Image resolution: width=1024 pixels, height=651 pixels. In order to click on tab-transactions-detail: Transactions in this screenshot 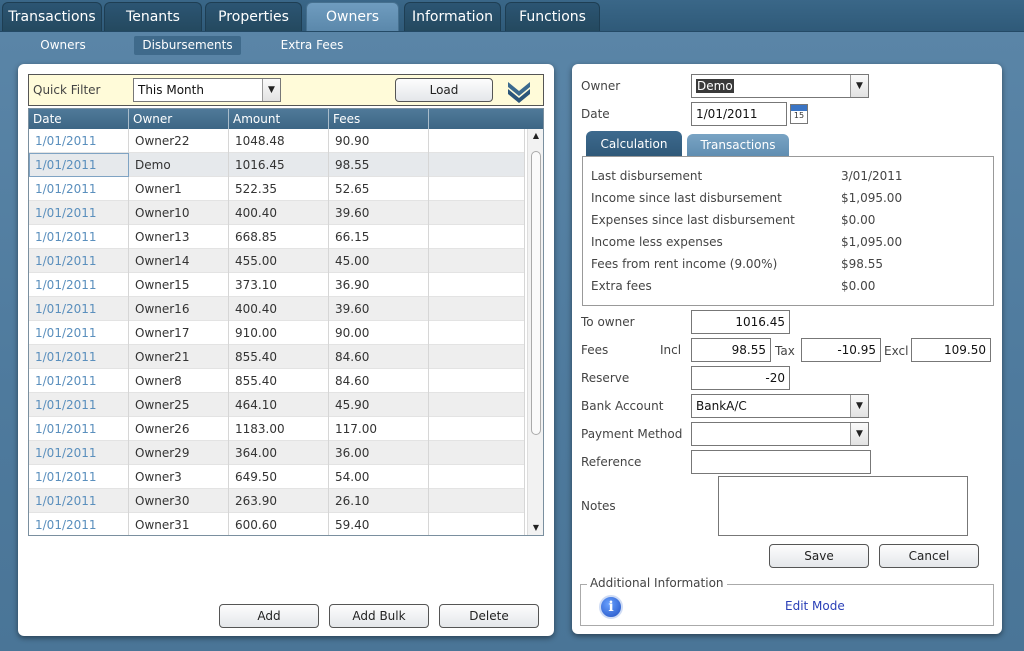, I will do `click(738, 145)`.